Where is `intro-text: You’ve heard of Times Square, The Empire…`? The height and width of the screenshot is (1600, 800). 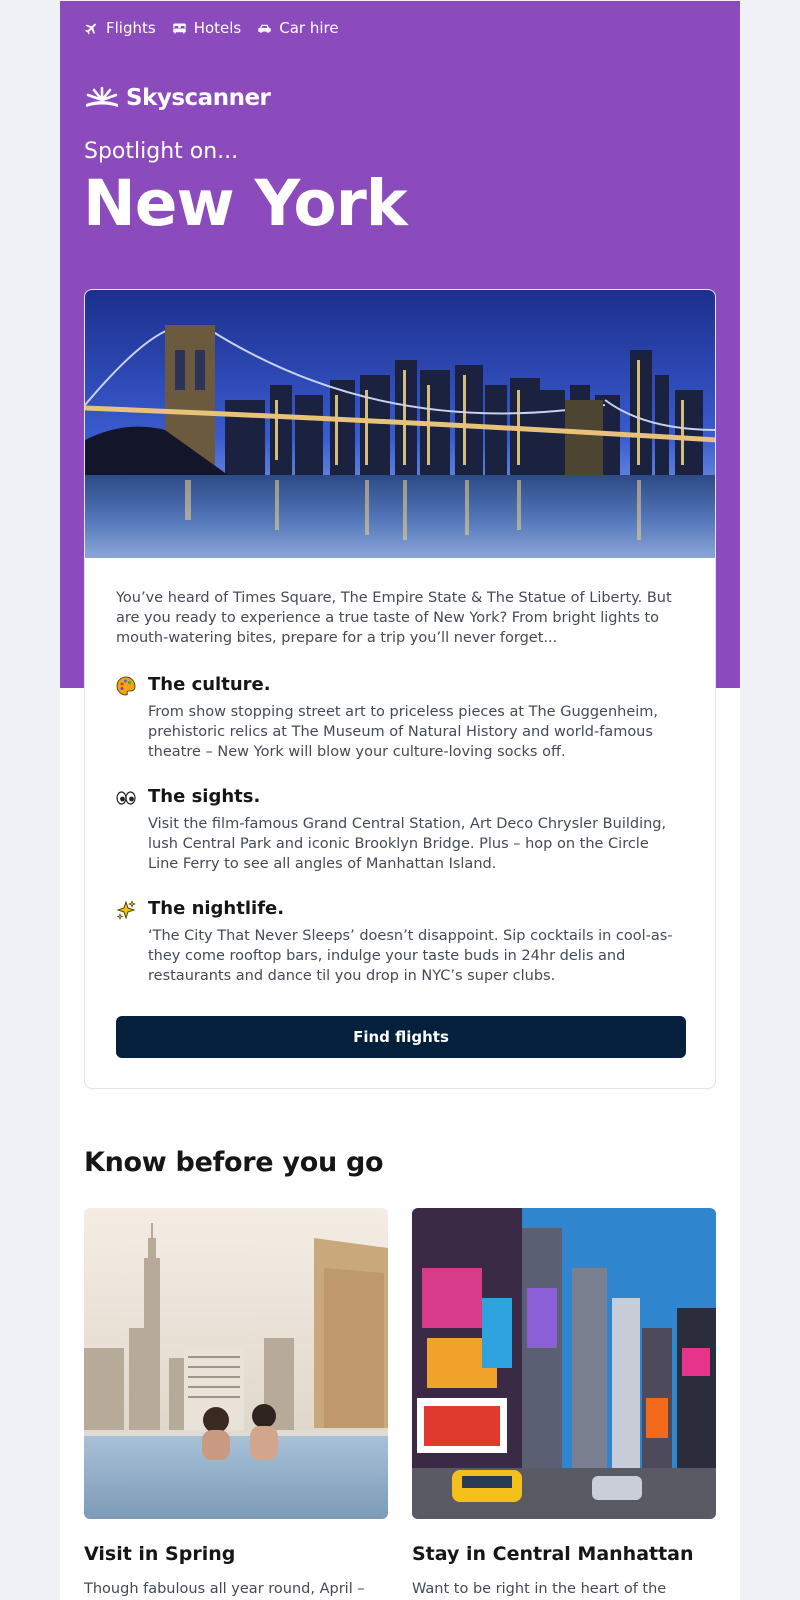
intro-text: You’ve heard of Times Square, The Empire… is located at coordinates (394, 618).